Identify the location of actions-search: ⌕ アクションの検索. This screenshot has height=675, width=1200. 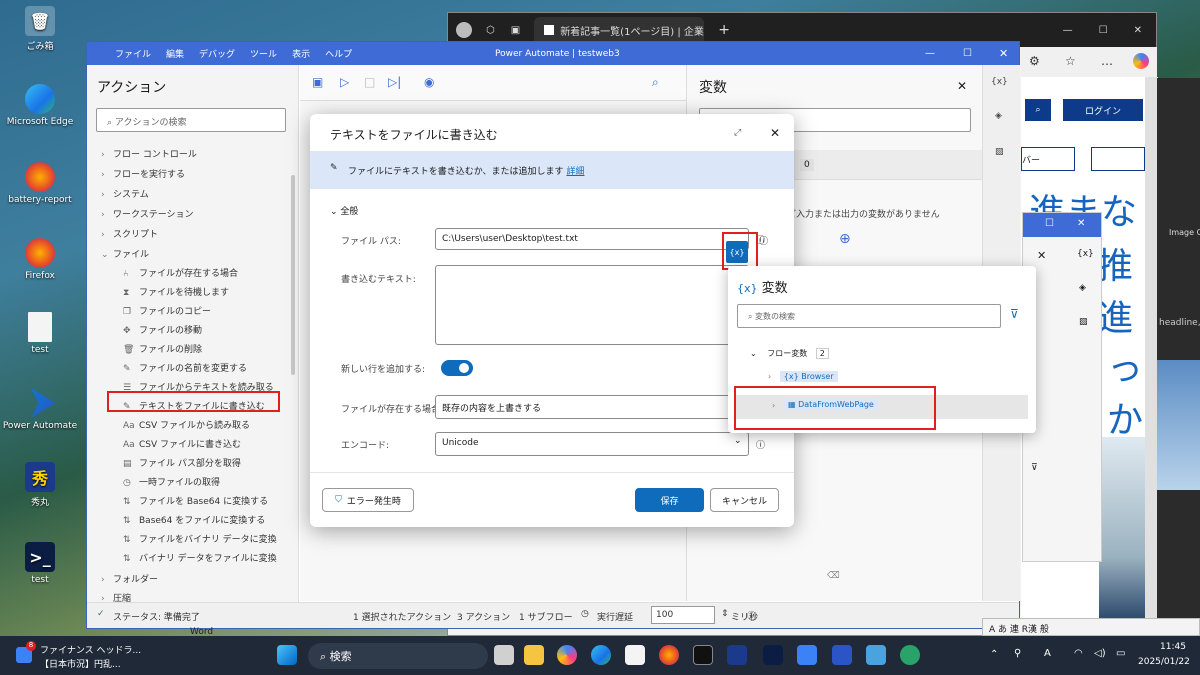
(191, 120).